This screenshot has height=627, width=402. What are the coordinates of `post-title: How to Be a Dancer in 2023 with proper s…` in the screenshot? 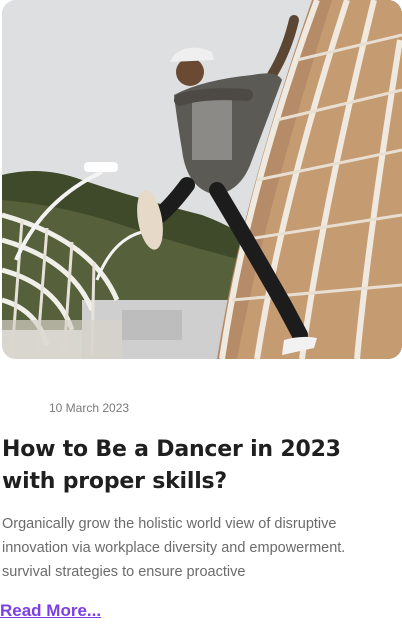 It's located at (198, 466).